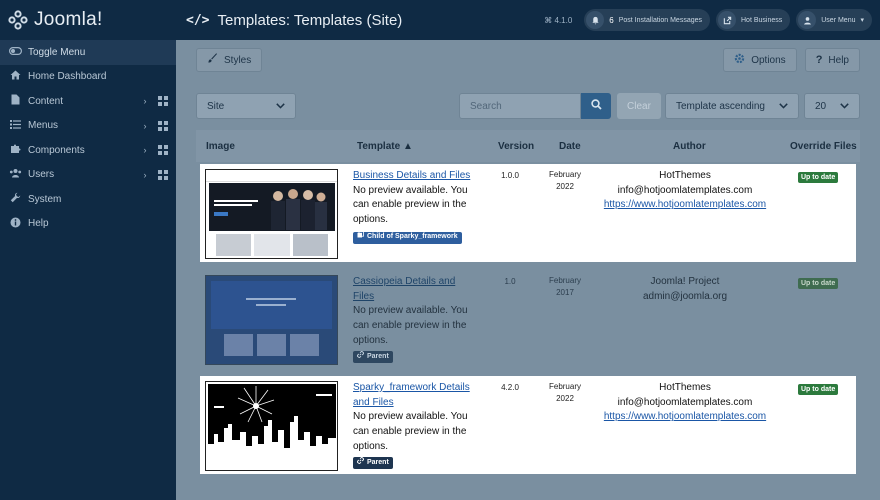 The height and width of the screenshot is (500, 880). What do you see at coordinates (660, 20) in the screenshot?
I see `post-install-label: Post Installation Messages` at bounding box center [660, 20].